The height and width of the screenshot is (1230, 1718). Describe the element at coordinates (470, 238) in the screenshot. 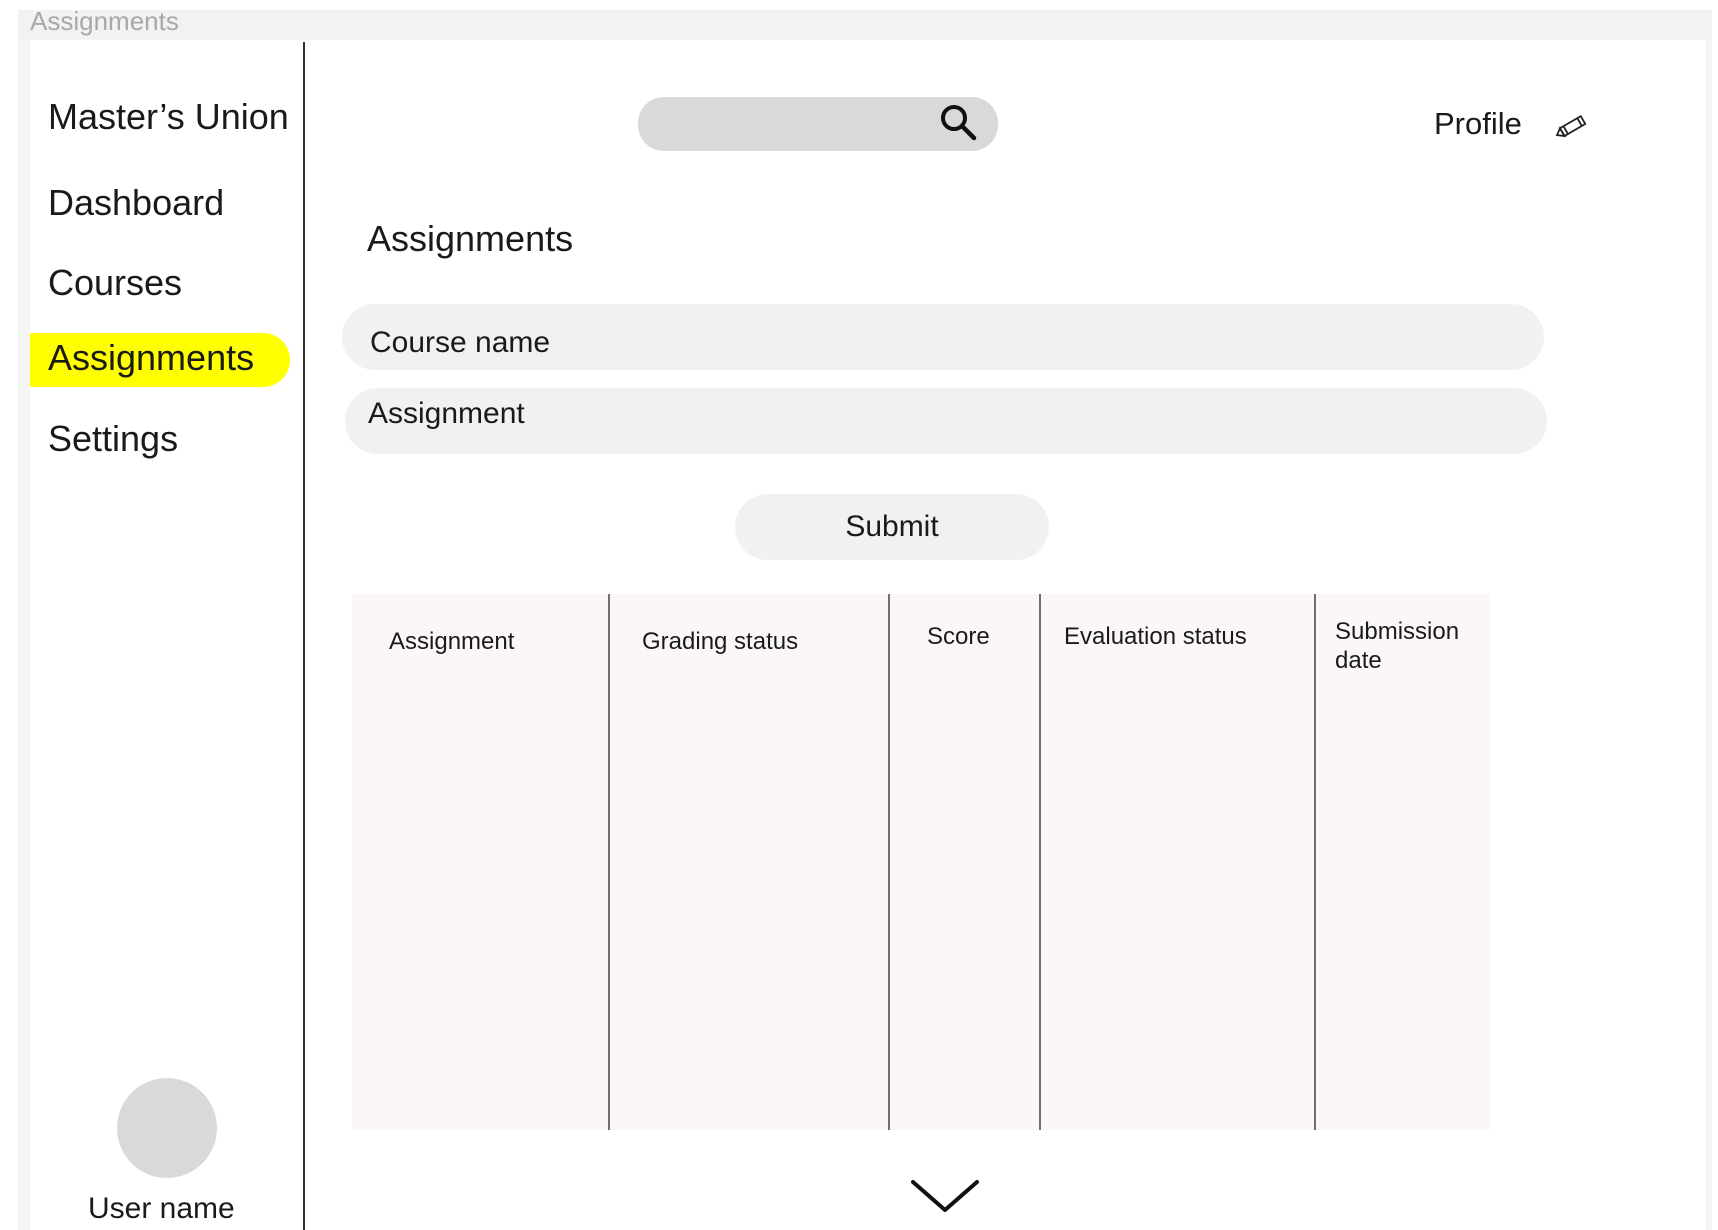

I see `page-title: Assignments` at that location.